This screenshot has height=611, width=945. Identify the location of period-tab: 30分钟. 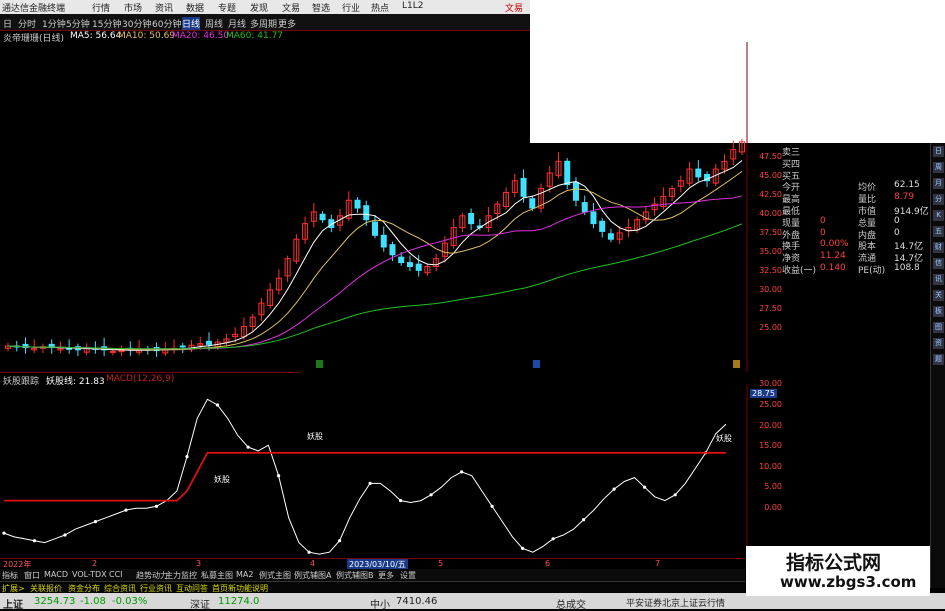
(136, 23).